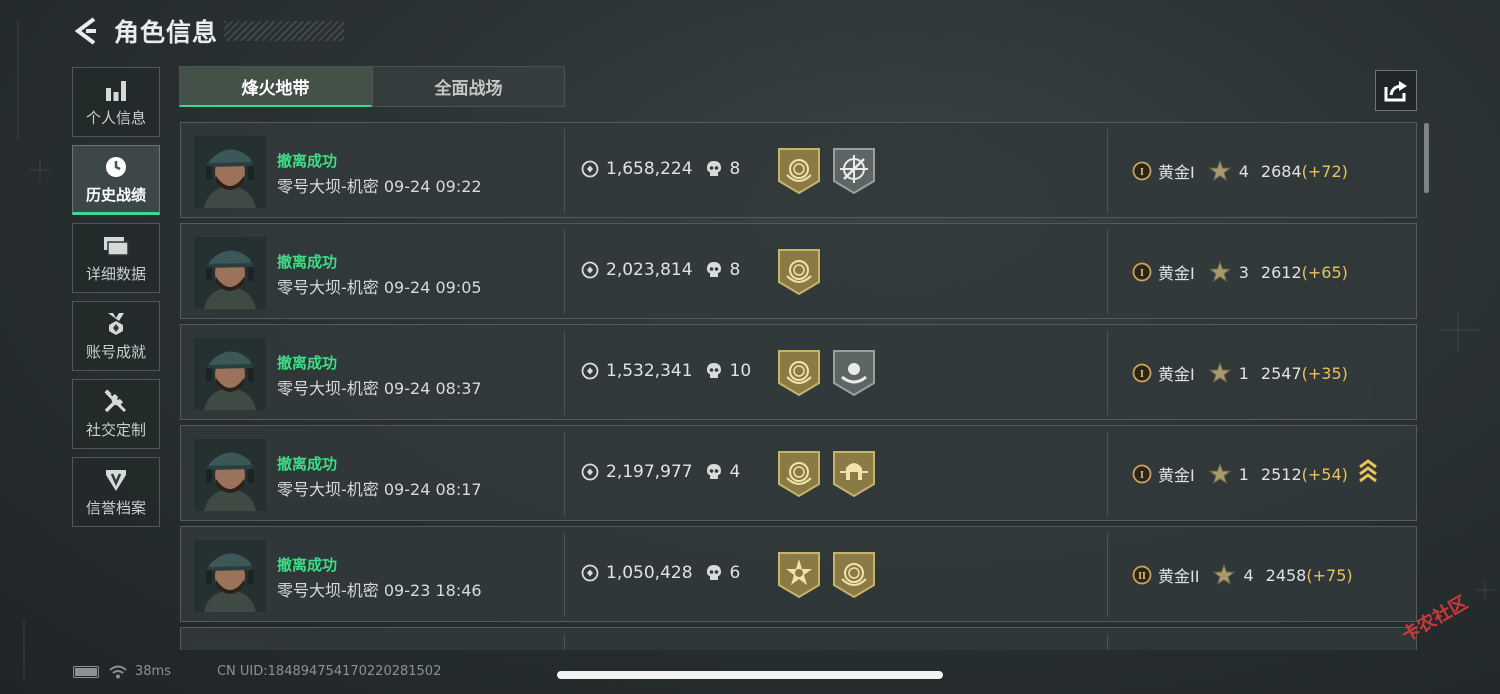 The width and height of the screenshot is (1500, 694). I want to click on page-title: 角色信息, so click(166, 32).